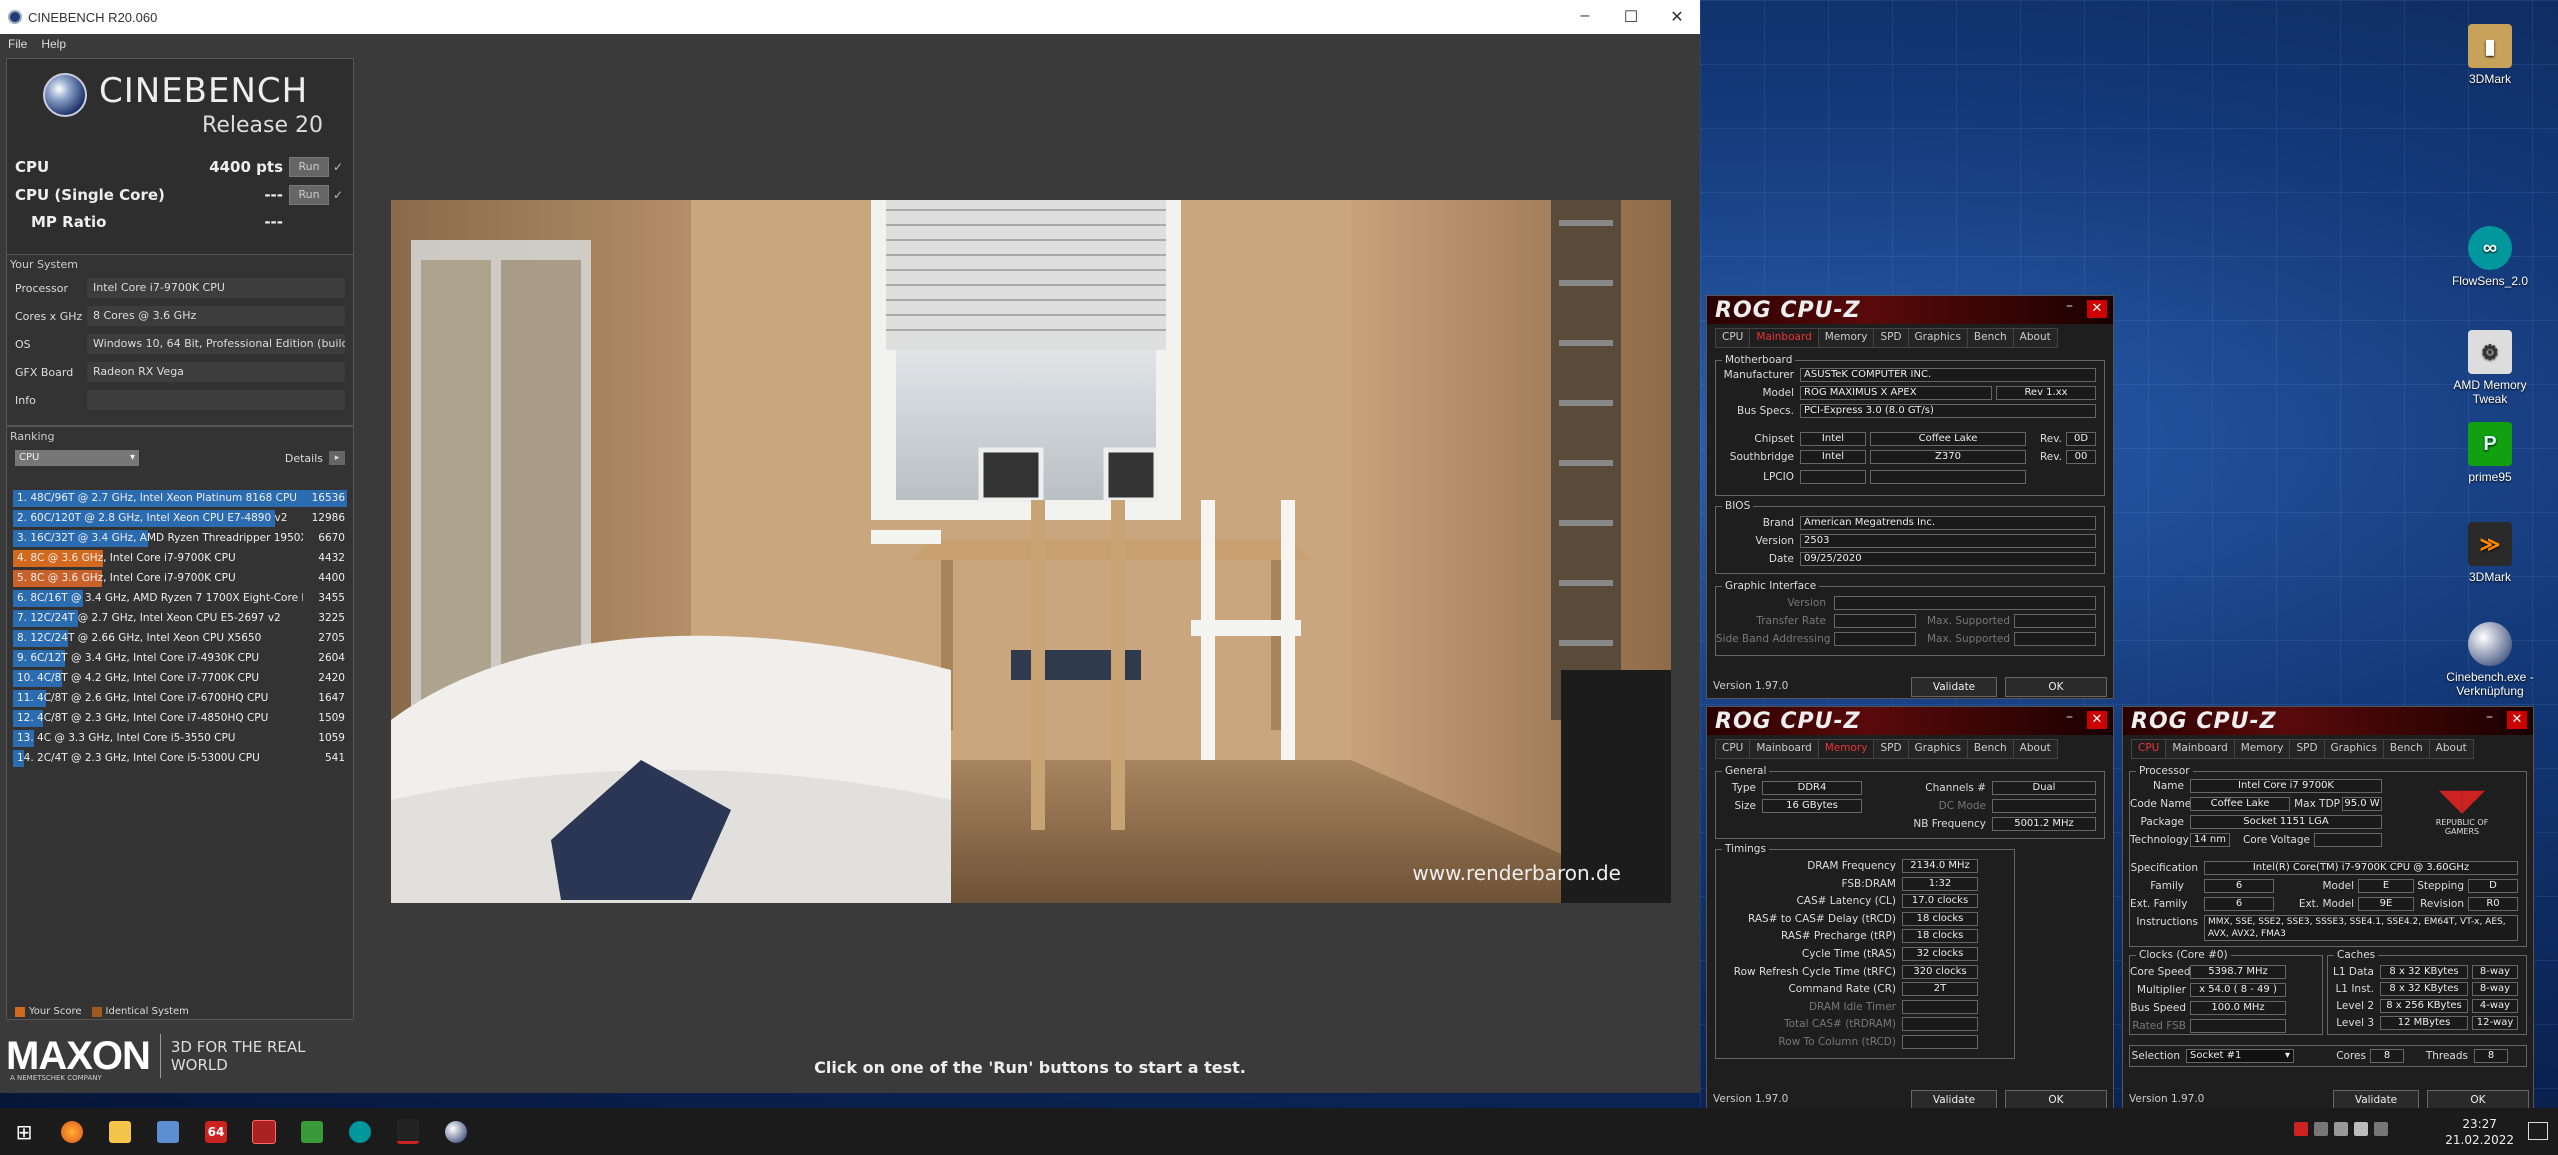  What do you see at coordinates (2301, 1129) in the screenshot?
I see `tray-pdf-icon` at bounding box center [2301, 1129].